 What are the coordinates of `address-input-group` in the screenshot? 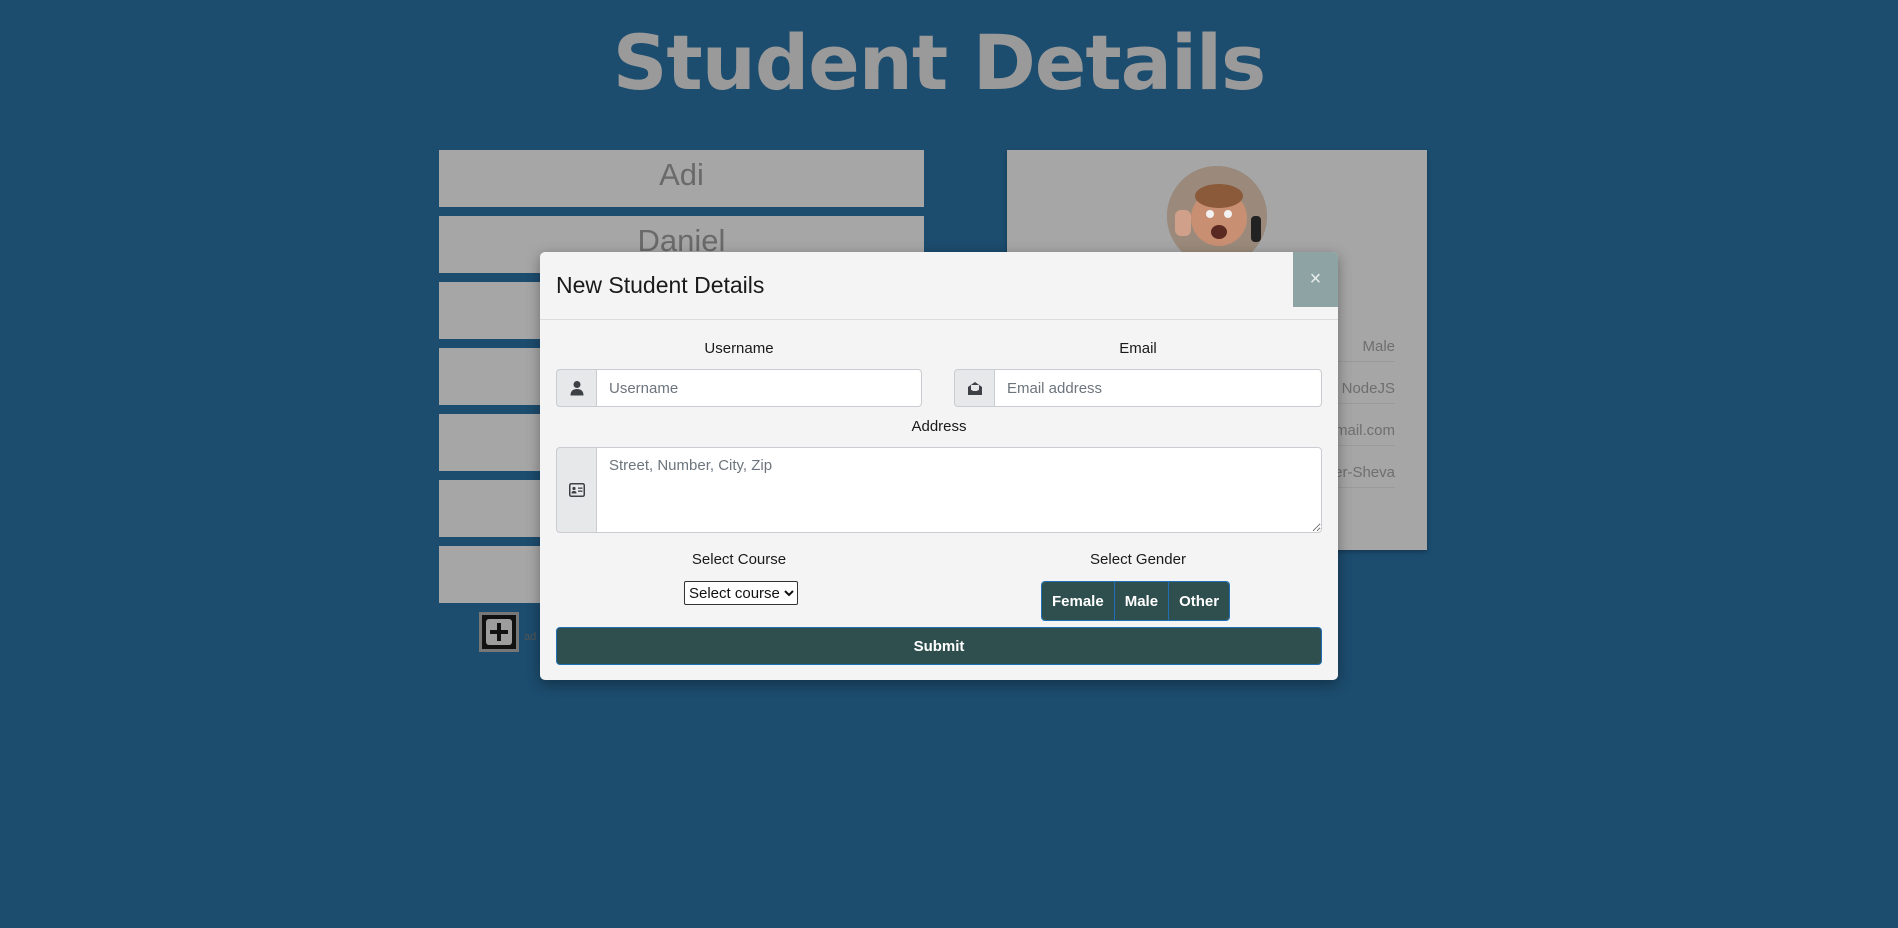 It's located at (939, 490).